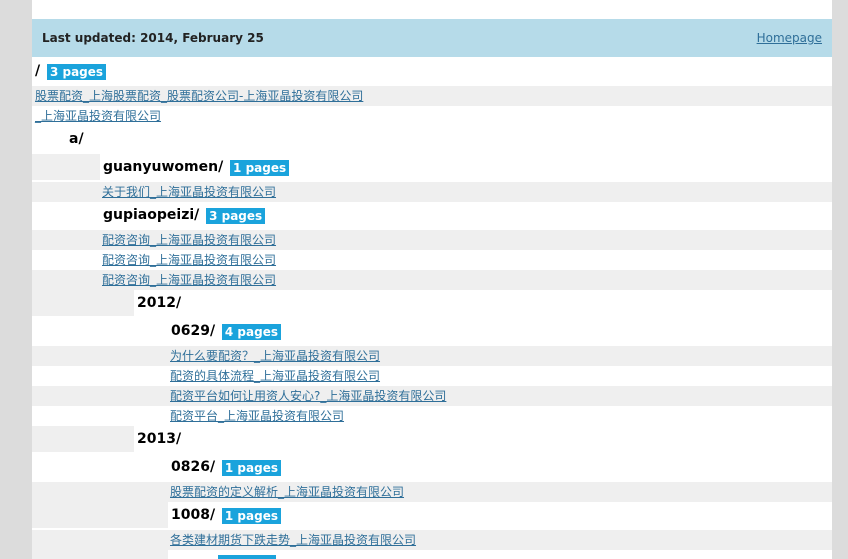 This screenshot has width=848, height=559. What do you see at coordinates (257, 416) in the screenshot?
I see `page-link: 配资平台_上海亚晶投资有限公司` at bounding box center [257, 416].